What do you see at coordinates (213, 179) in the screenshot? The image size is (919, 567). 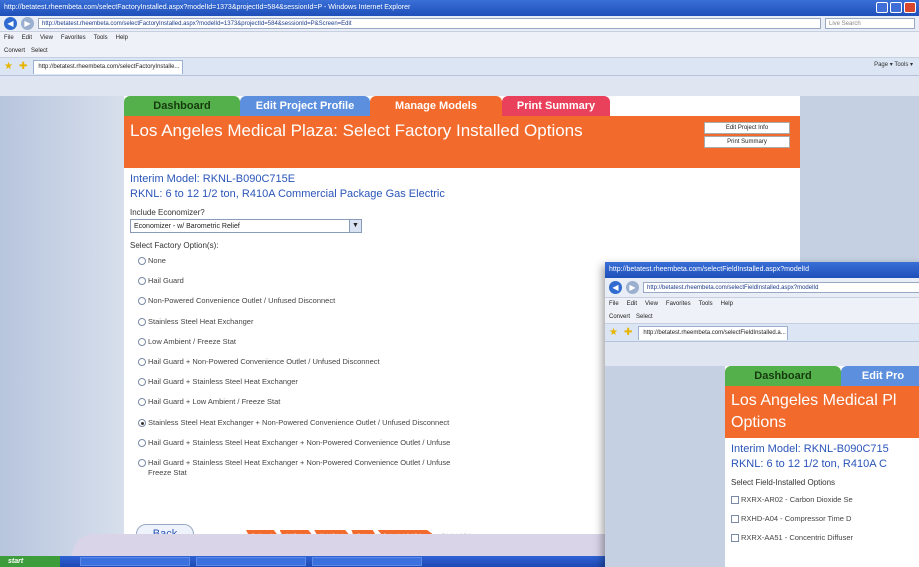 I see `interim-model: Interim Model: RKNL-B090C715E` at bounding box center [213, 179].